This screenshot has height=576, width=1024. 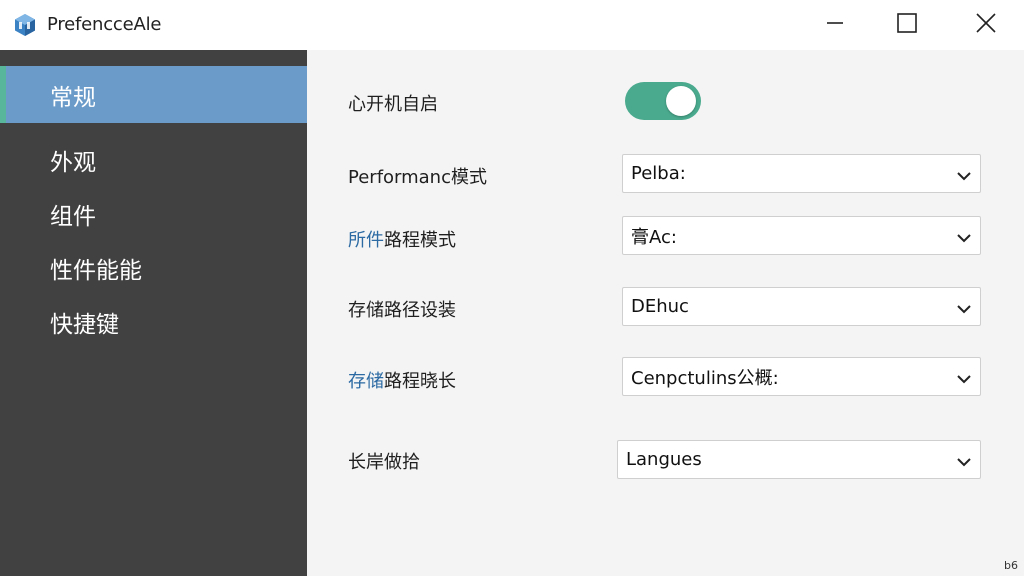 I want to click on storage-duration-value: Cenpctulins公概:, so click(x=705, y=378).